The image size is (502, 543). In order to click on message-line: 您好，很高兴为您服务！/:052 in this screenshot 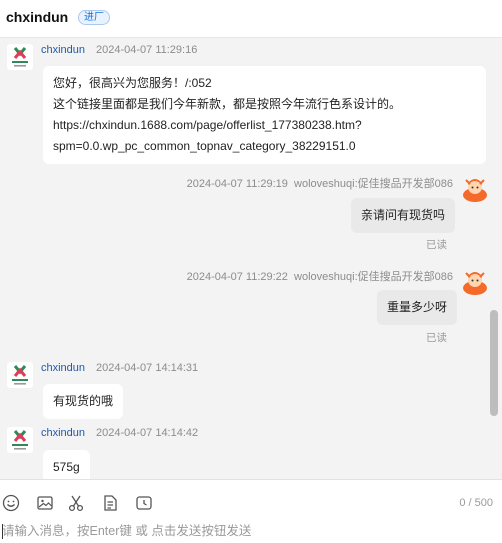, I will do `click(132, 83)`.